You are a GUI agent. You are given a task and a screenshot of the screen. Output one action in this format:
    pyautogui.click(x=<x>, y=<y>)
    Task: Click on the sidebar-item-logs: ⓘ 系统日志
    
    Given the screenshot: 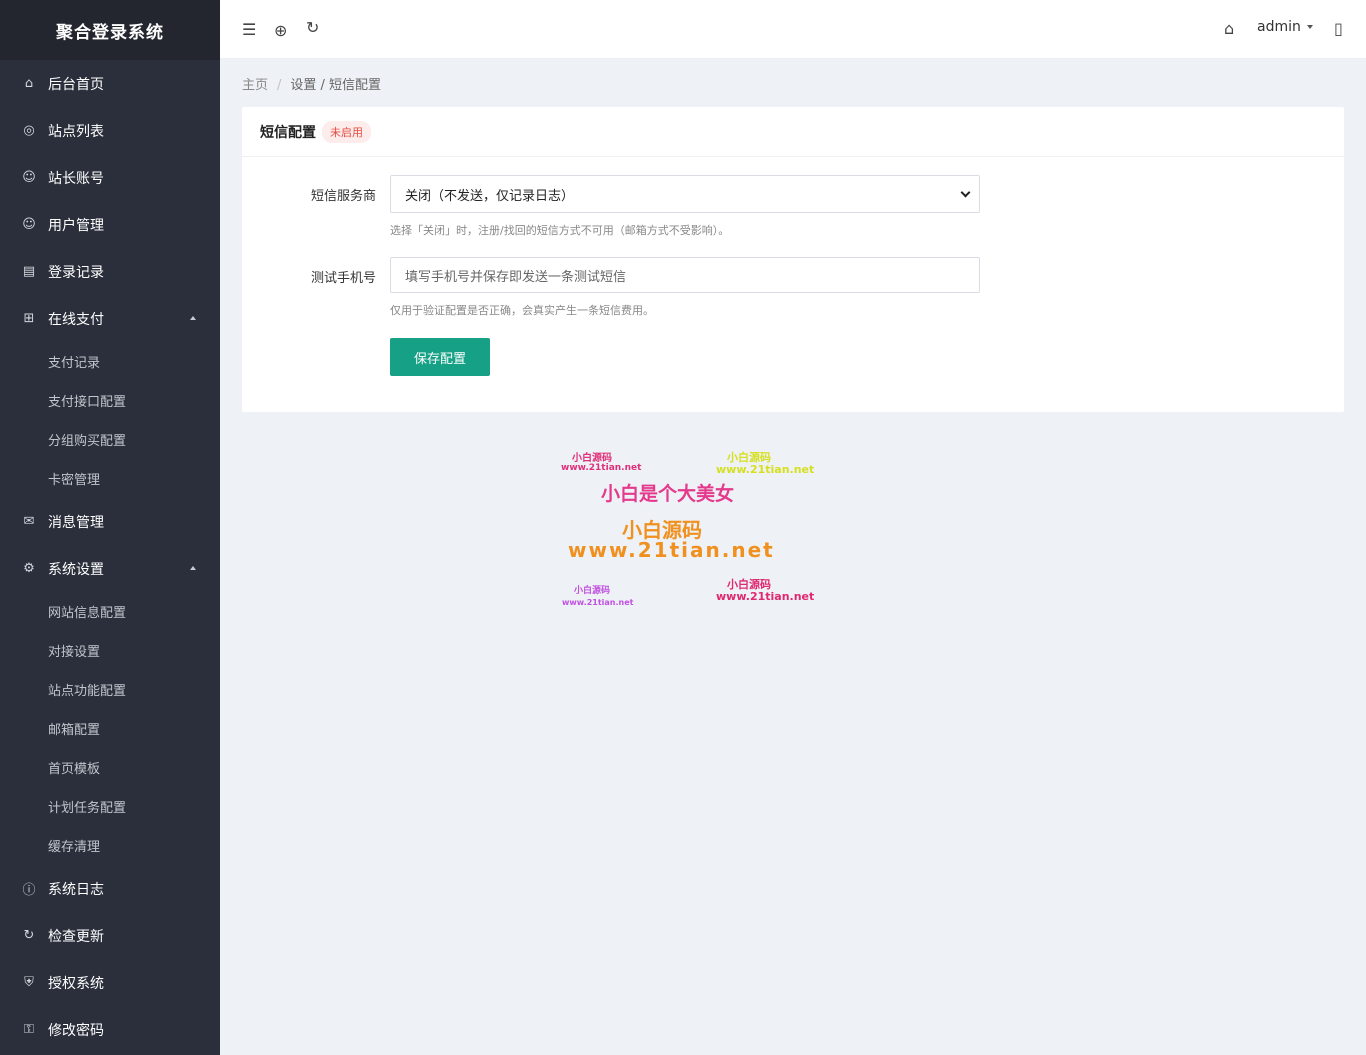 What is the action you would take?
    pyautogui.click(x=110, y=888)
    